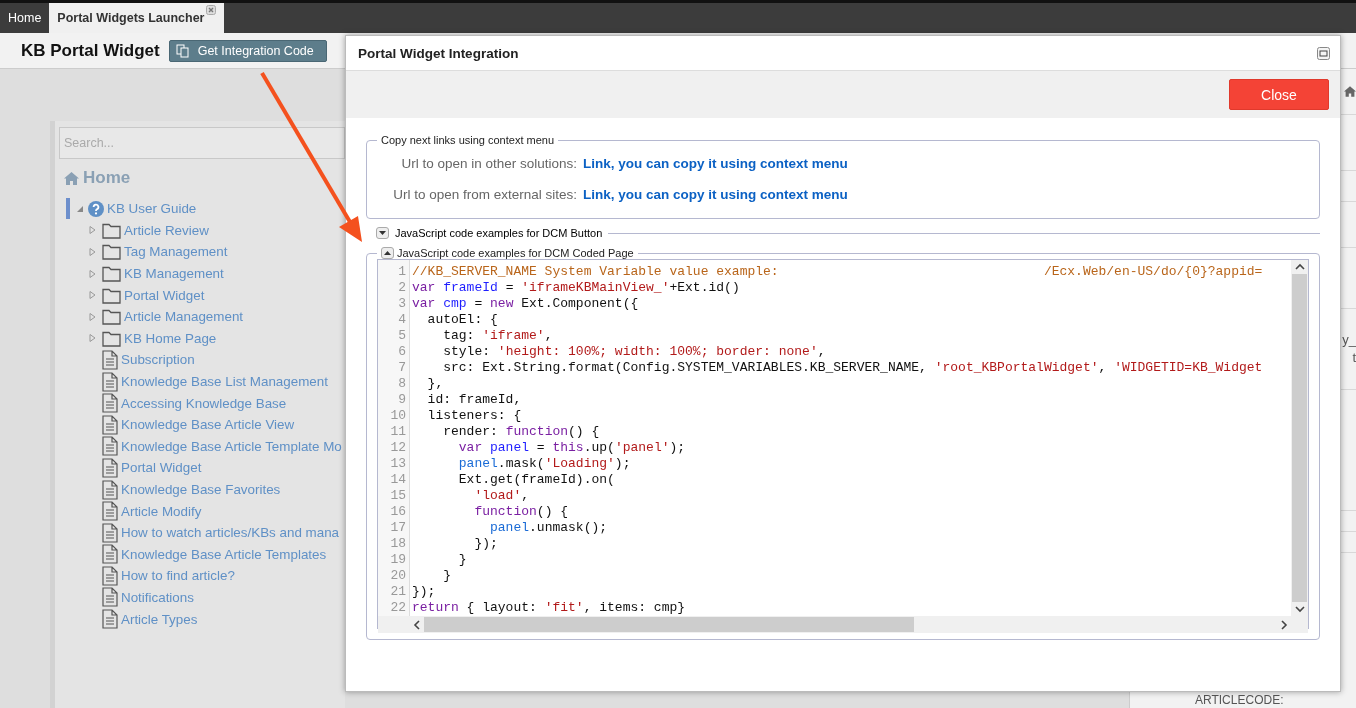 The width and height of the screenshot is (1356, 708). I want to click on line-number: 18, so click(398, 544).